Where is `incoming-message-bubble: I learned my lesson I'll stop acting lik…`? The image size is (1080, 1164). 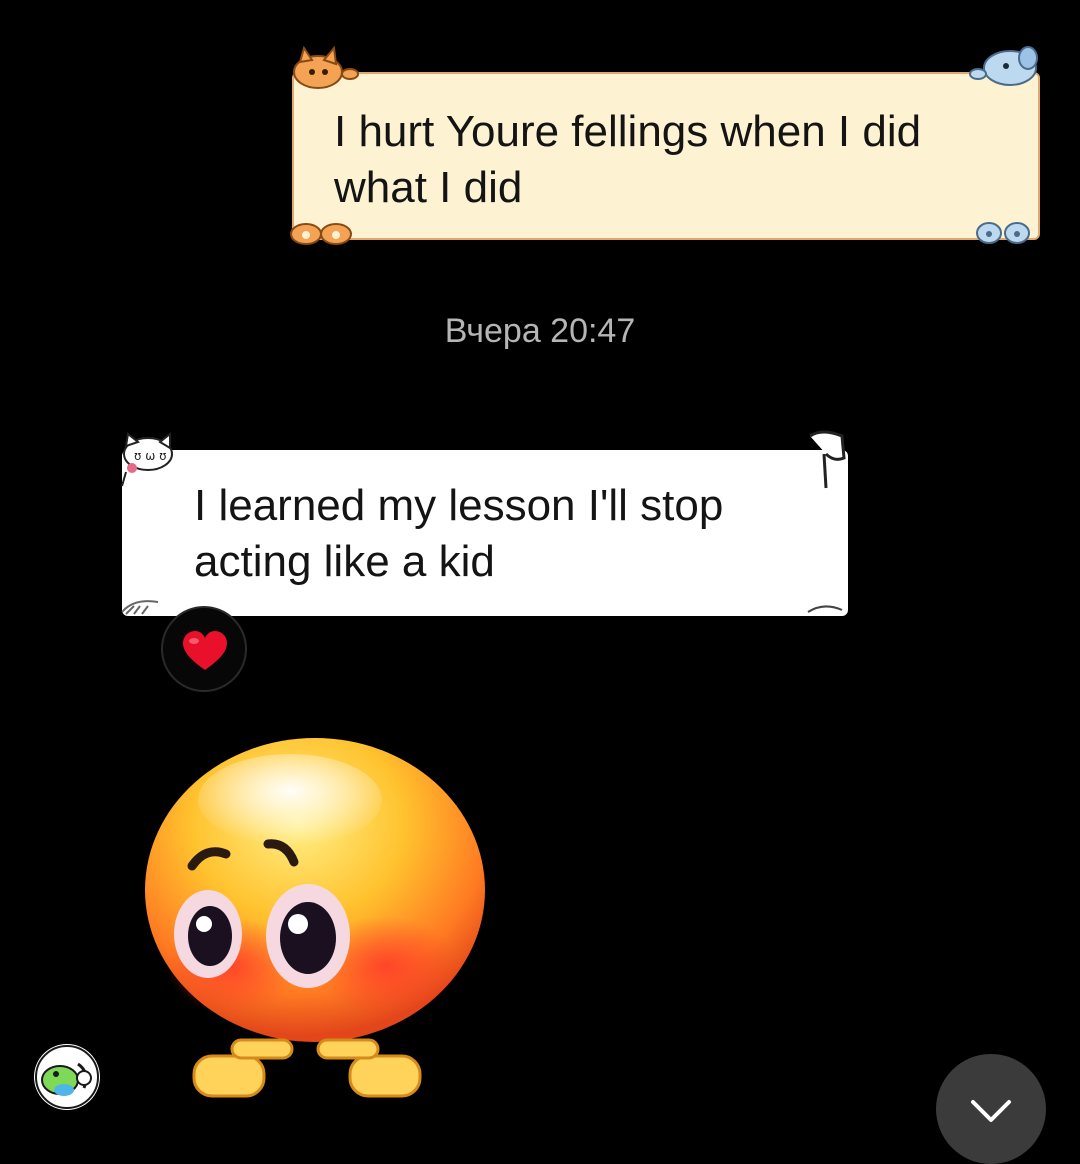 incoming-message-bubble: I learned my lesson I'll stop acting lik… is located at coordinates (485, 533).